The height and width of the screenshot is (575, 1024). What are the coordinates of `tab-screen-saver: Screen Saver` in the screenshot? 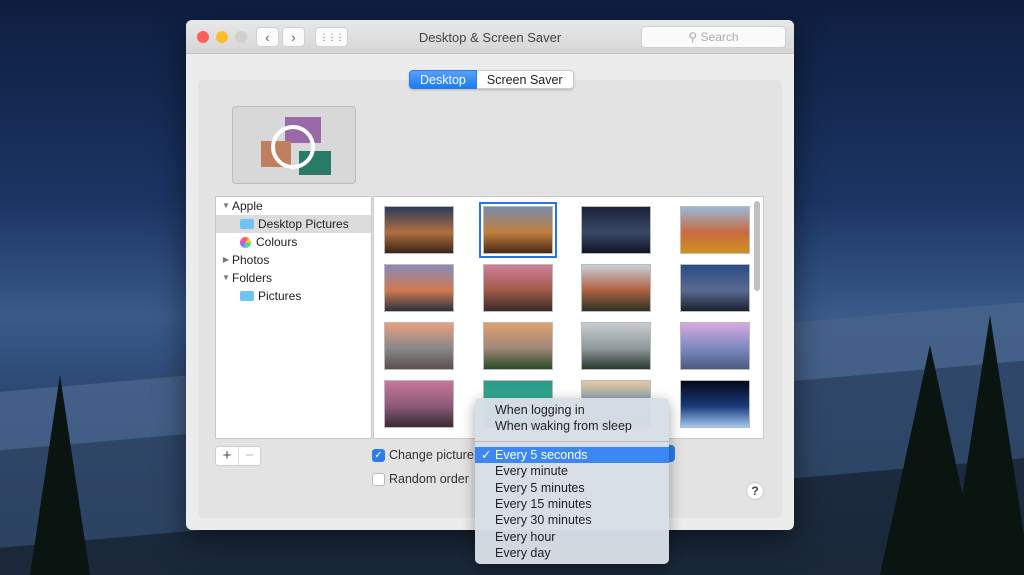 It's located at (525, 79).